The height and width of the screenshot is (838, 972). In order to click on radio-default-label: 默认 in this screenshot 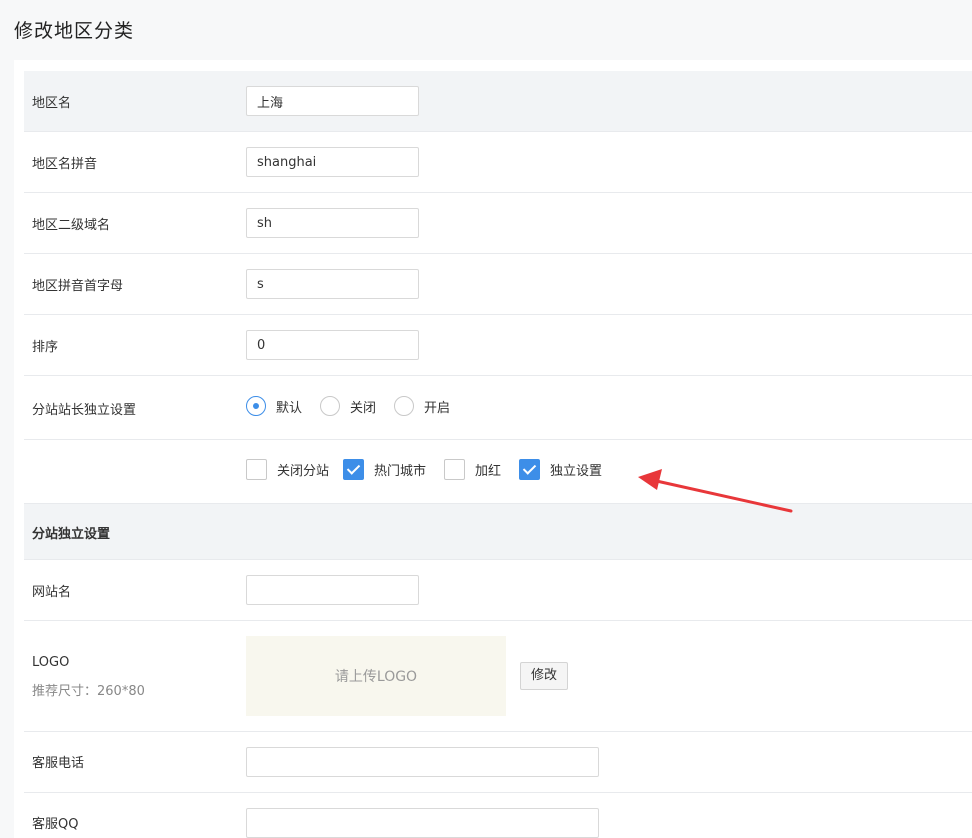, I will do `click(289, 408)`.